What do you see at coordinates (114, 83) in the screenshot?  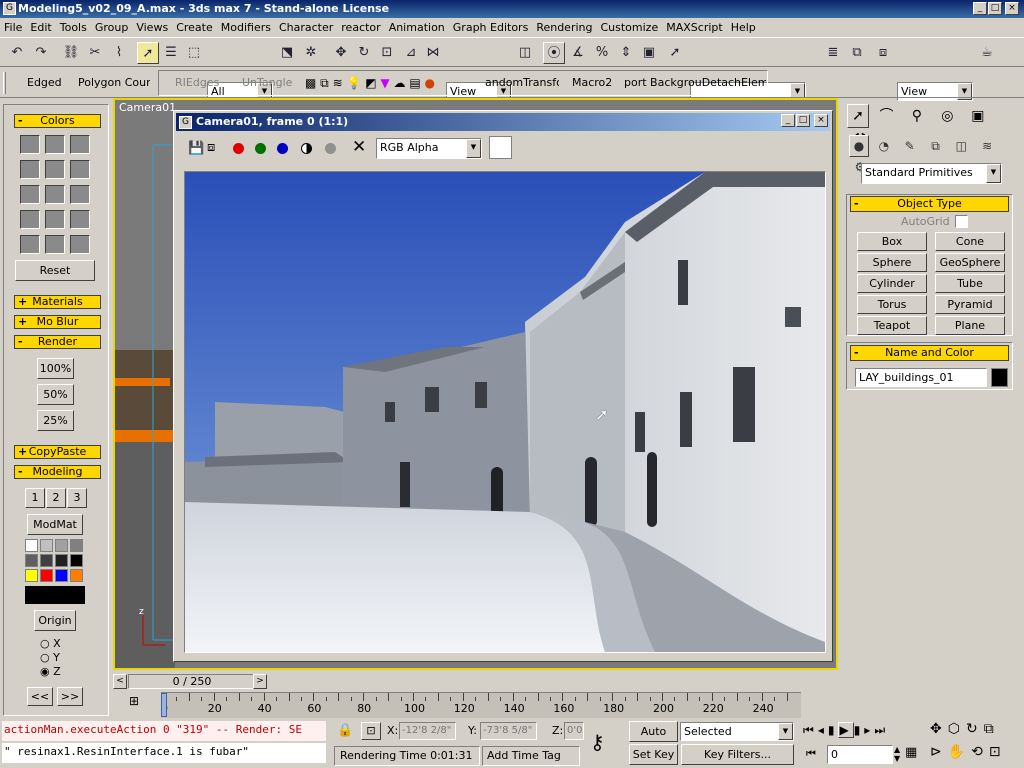 I see `polygon-counter-button: Polygon Counte` at bounding box center [114, 83].